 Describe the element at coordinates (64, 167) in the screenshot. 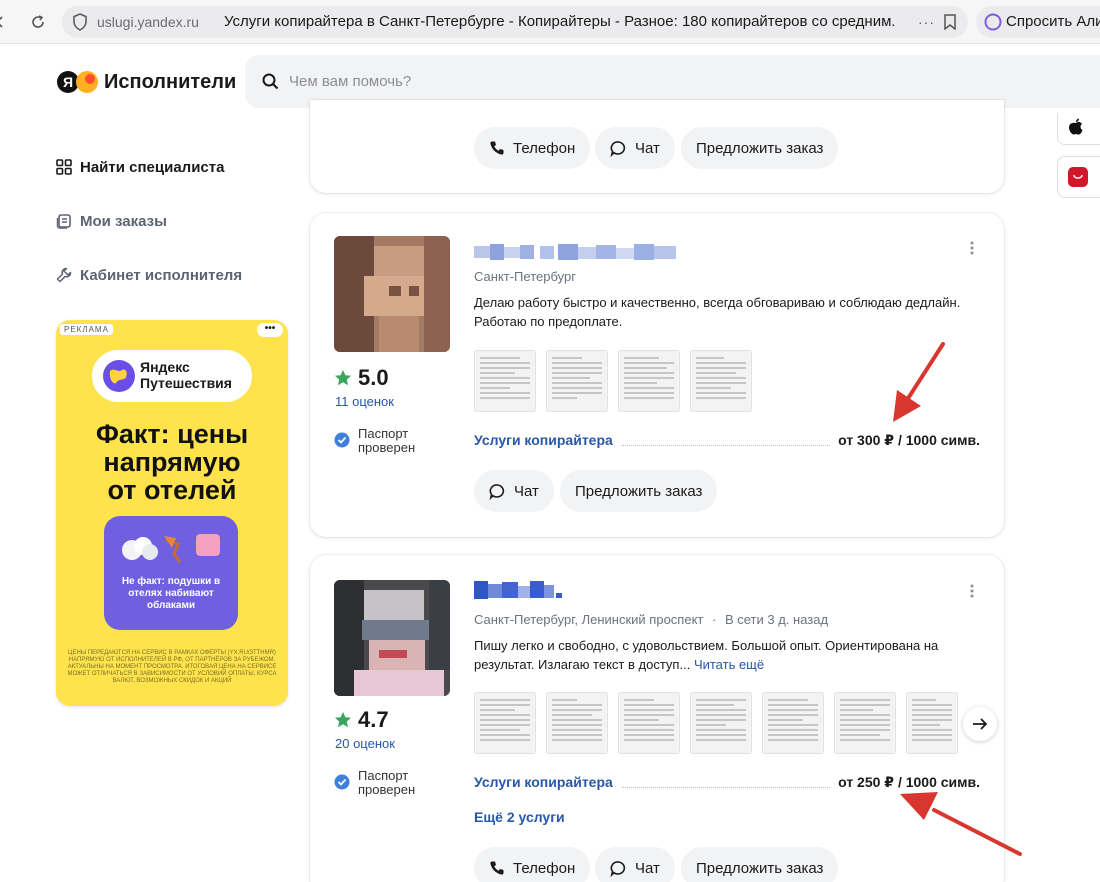

I see `grid-icon` at that location.